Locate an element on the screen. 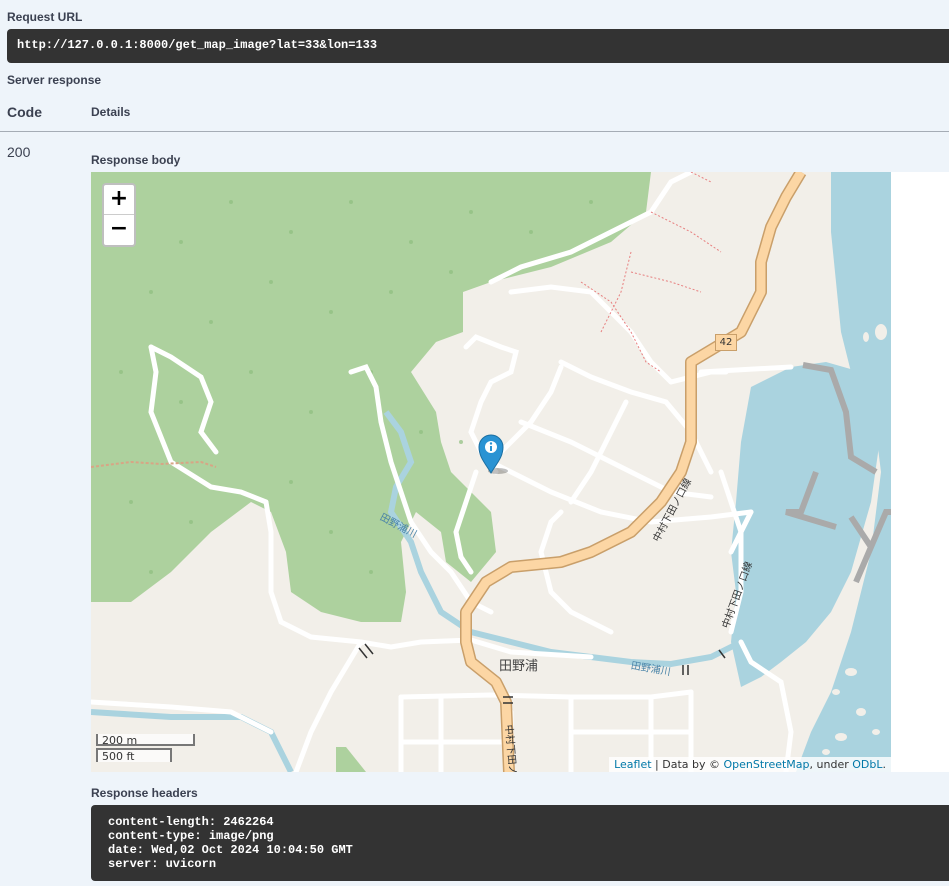 The width and height of the screenshot is (949, 886). response-code: 200 is located at coordinates (19, 152).